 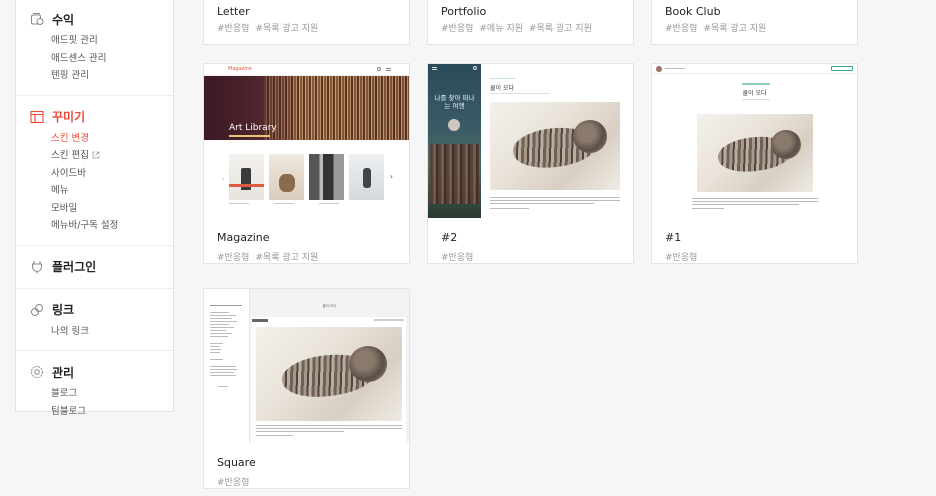 What do you see at coordinates (449, 237) in the screenshot?
I see `skin-name: #2` at bounding box center [449, 237].